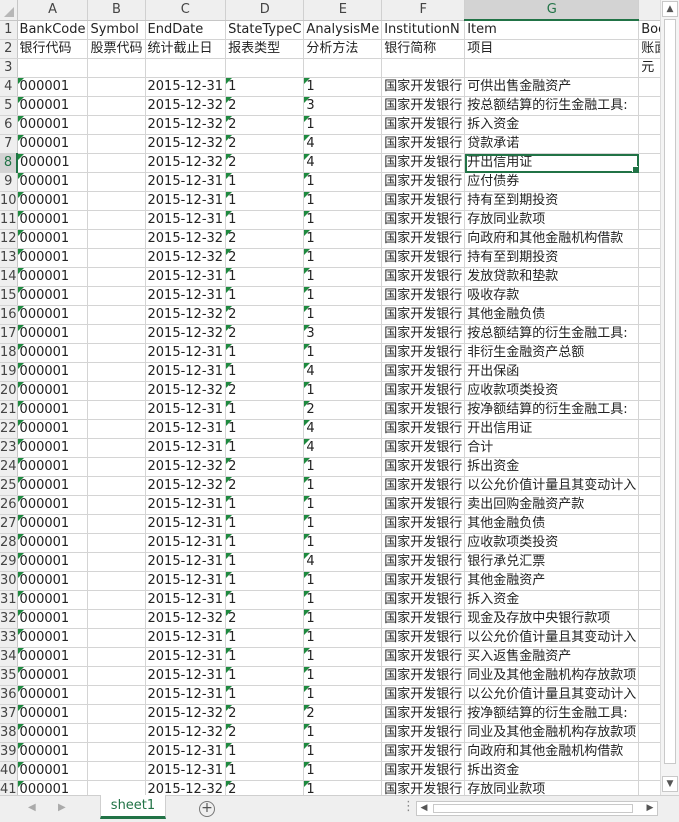  What do you see at coordinates (423, 68) in the screenshot?
I see `cell-f3` at bounding box center [423, 68].